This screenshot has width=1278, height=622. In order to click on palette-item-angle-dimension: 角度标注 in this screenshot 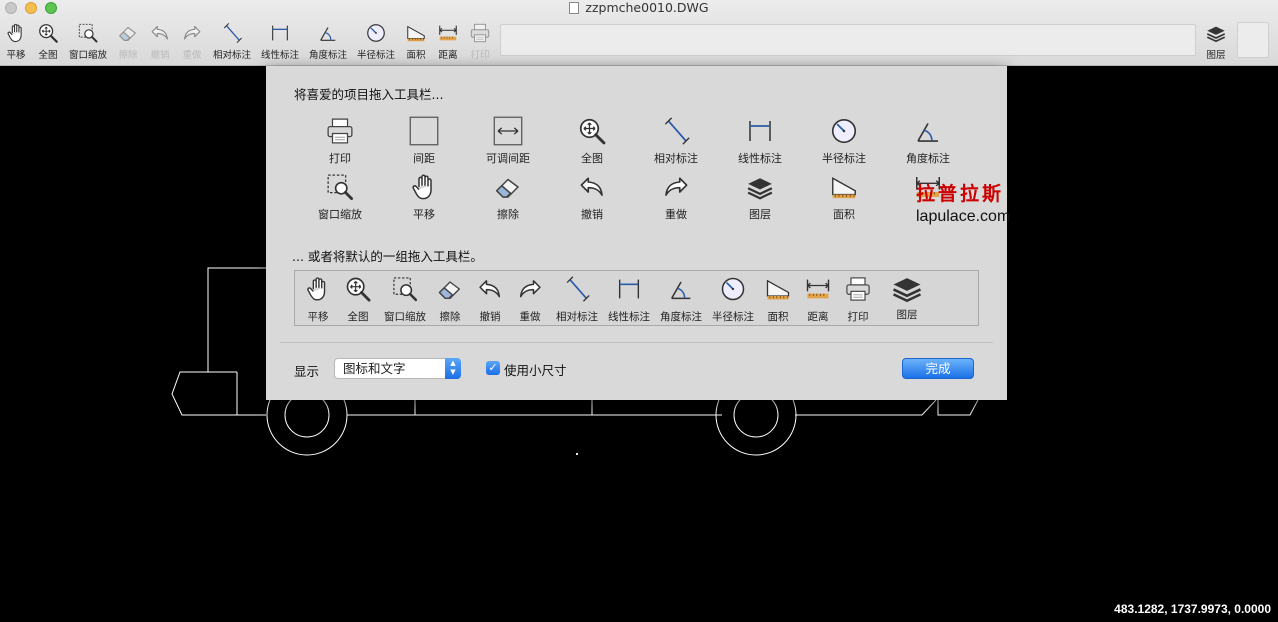, I will do `click(928, 142)`.